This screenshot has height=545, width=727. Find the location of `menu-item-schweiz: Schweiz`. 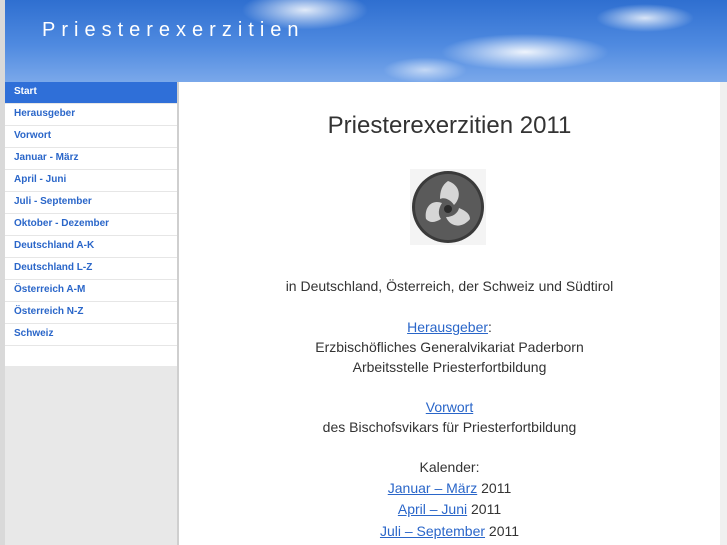

menu-item-schweiz: Schweiz is located at coordinates (91, 335).